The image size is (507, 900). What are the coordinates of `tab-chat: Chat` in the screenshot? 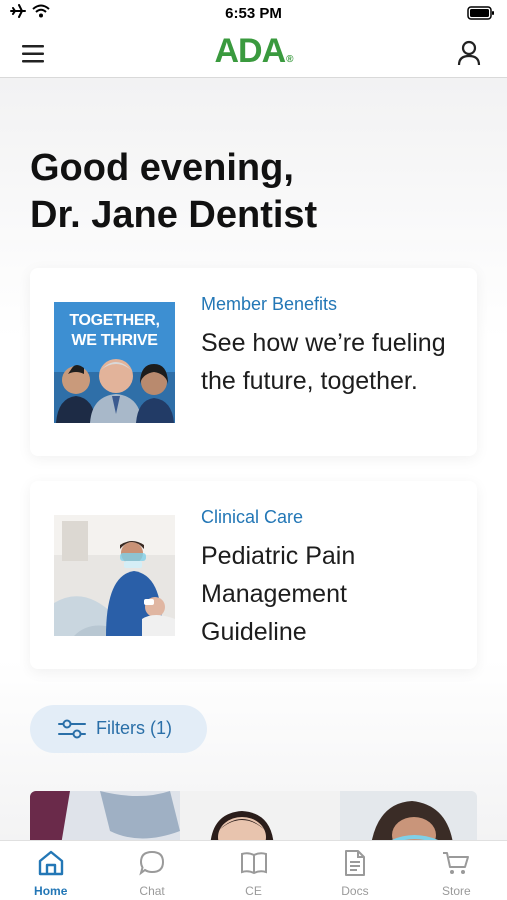 It's located at (151, 870).